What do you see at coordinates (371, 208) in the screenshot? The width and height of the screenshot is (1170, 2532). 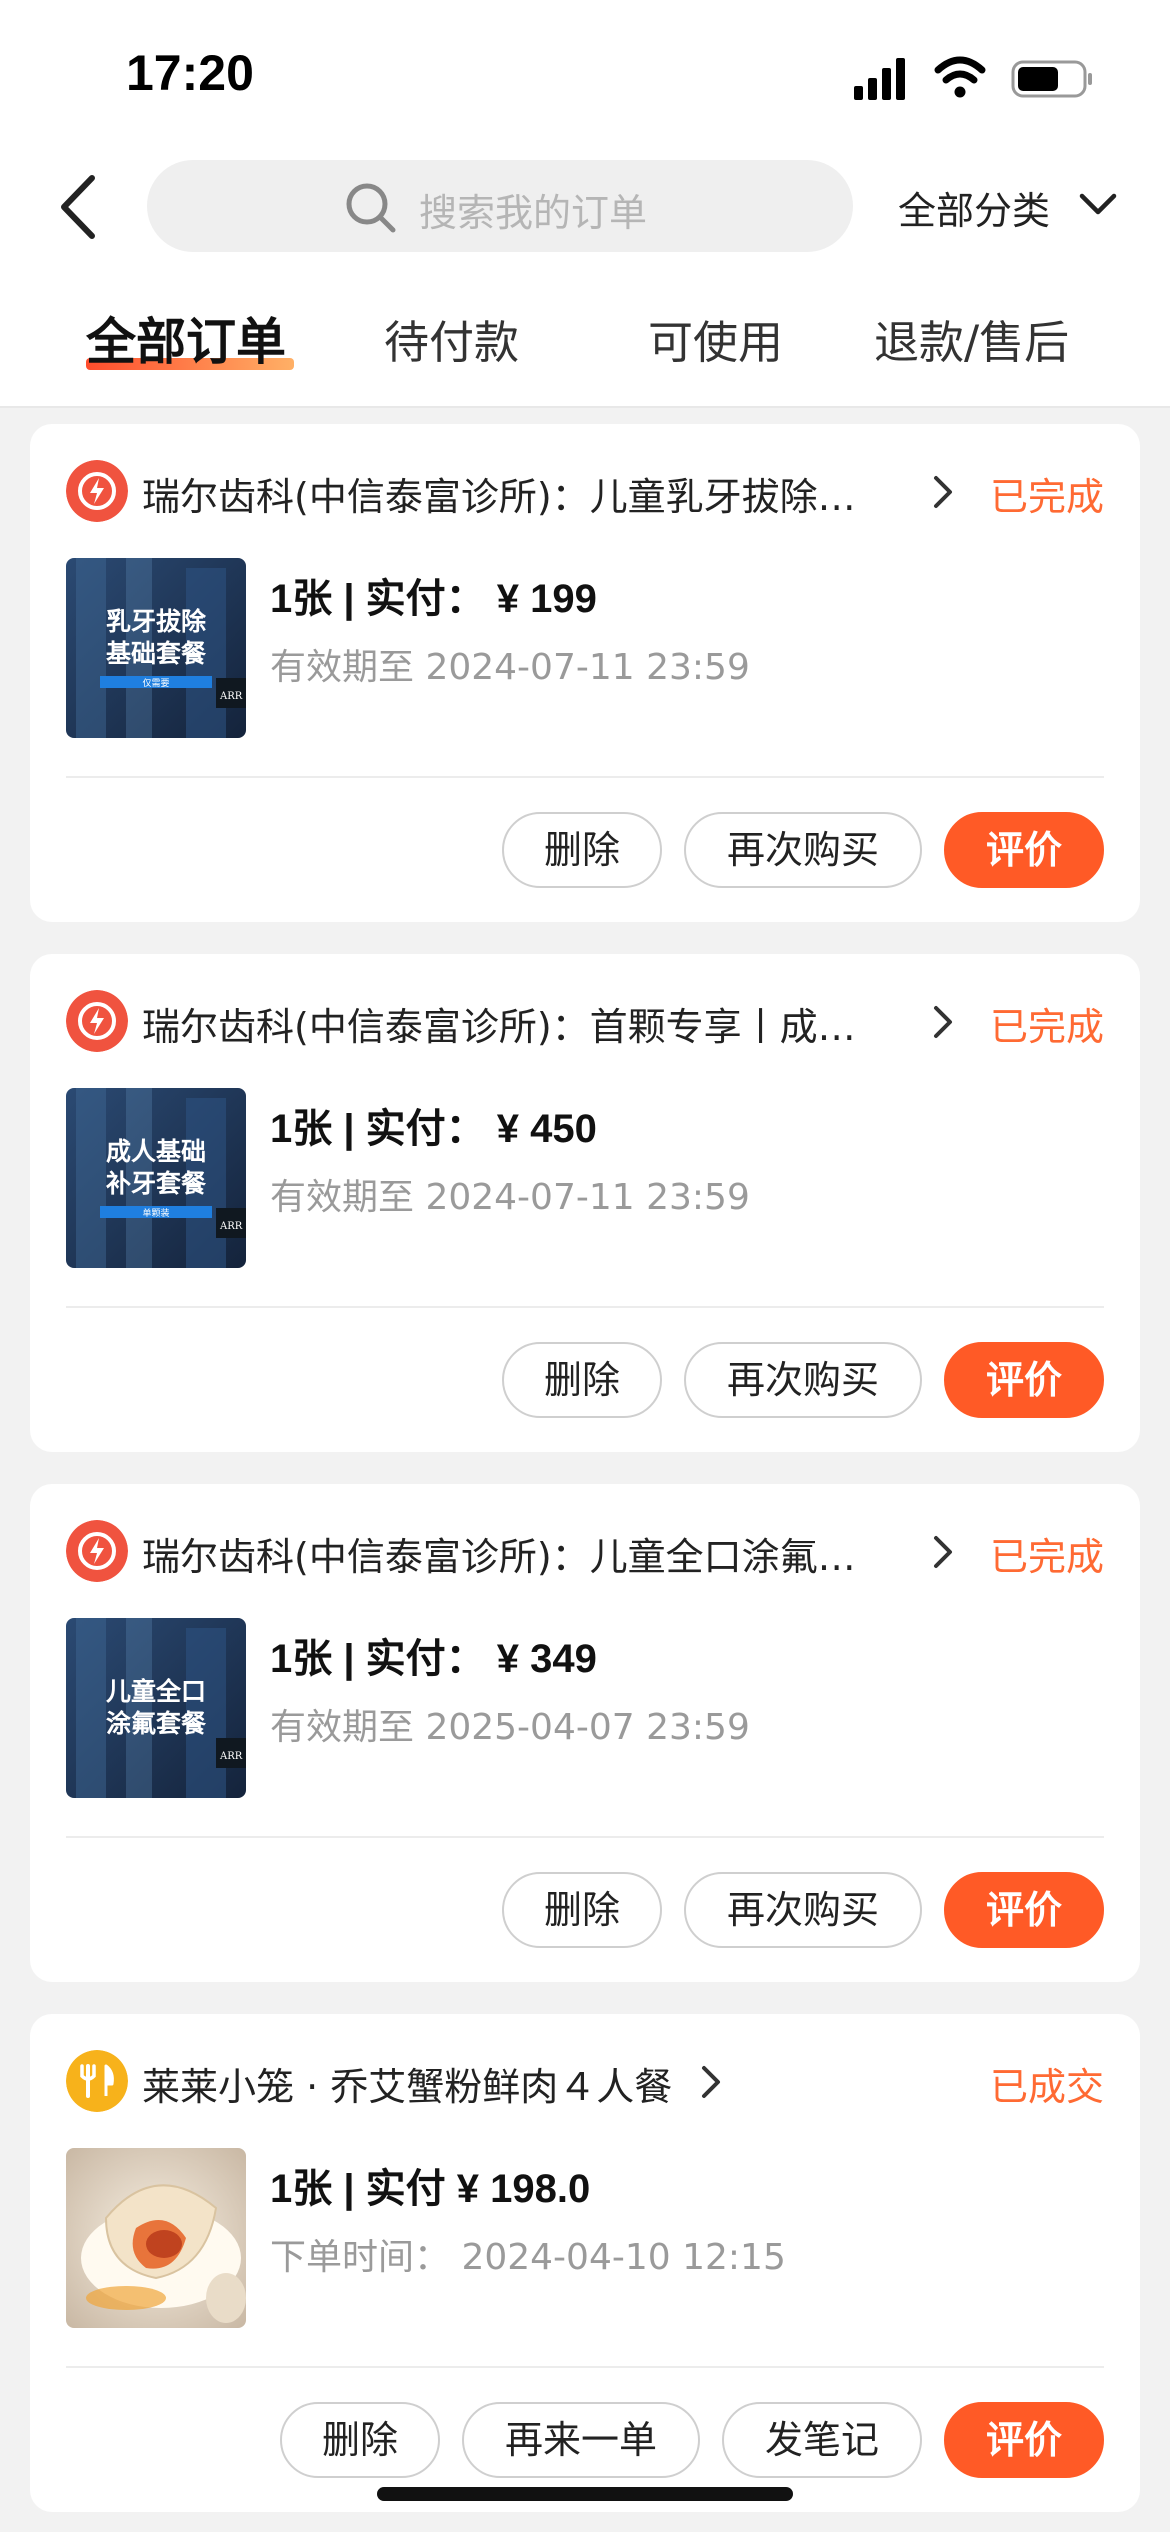 I see `search-icon` at bounding box center [371, 208].